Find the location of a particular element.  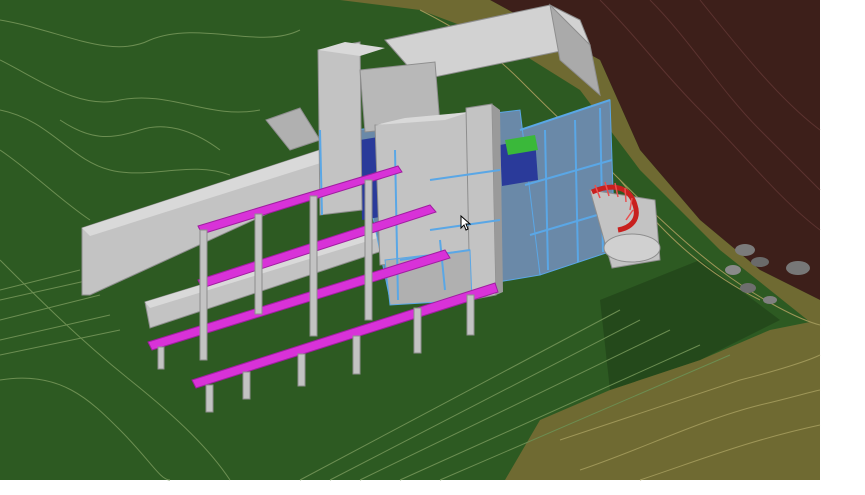

white-margin-bottom is located at coordinates (432, 487).